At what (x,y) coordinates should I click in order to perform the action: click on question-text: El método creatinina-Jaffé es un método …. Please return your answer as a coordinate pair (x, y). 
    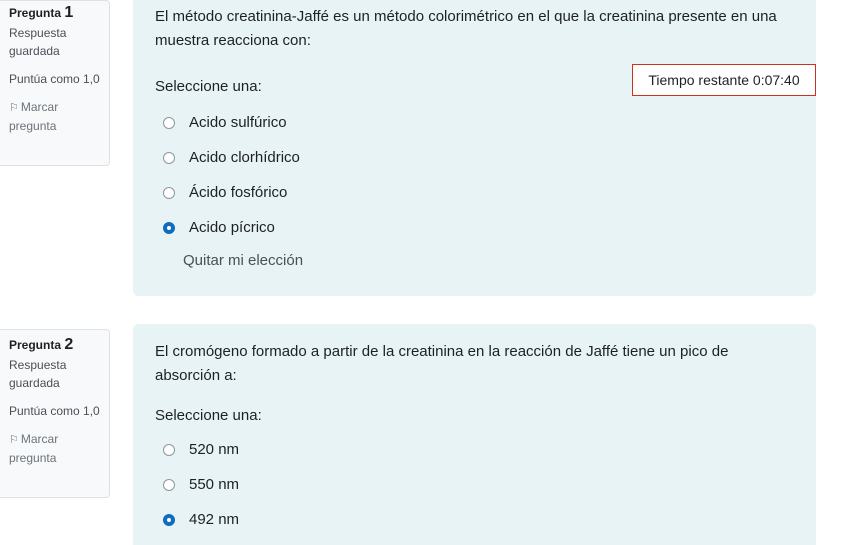
    Looking at the image, I should click on (466, 28).